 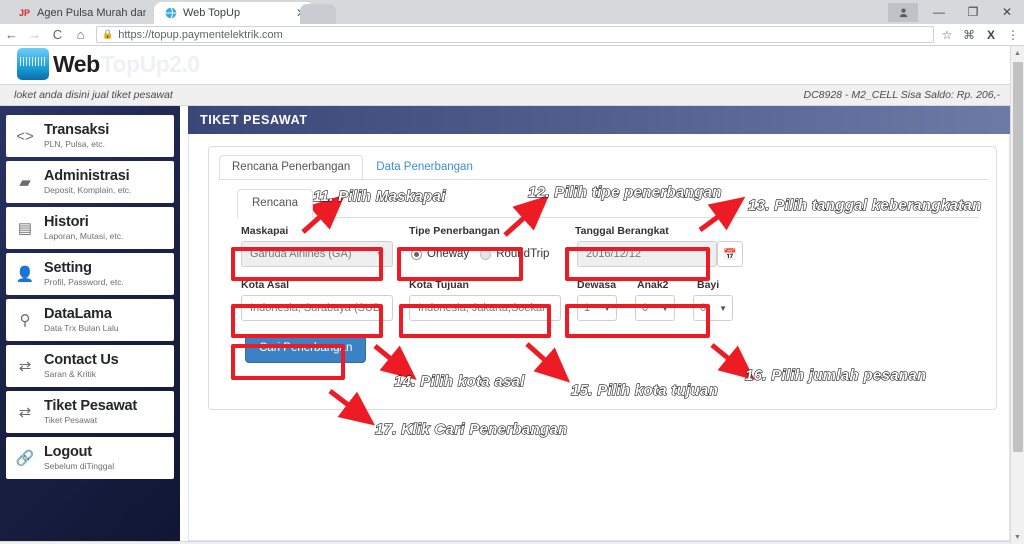 I want to click on kota-asal-value: Indonesia, Surabaya (SUB, so click(x=315, y=308).